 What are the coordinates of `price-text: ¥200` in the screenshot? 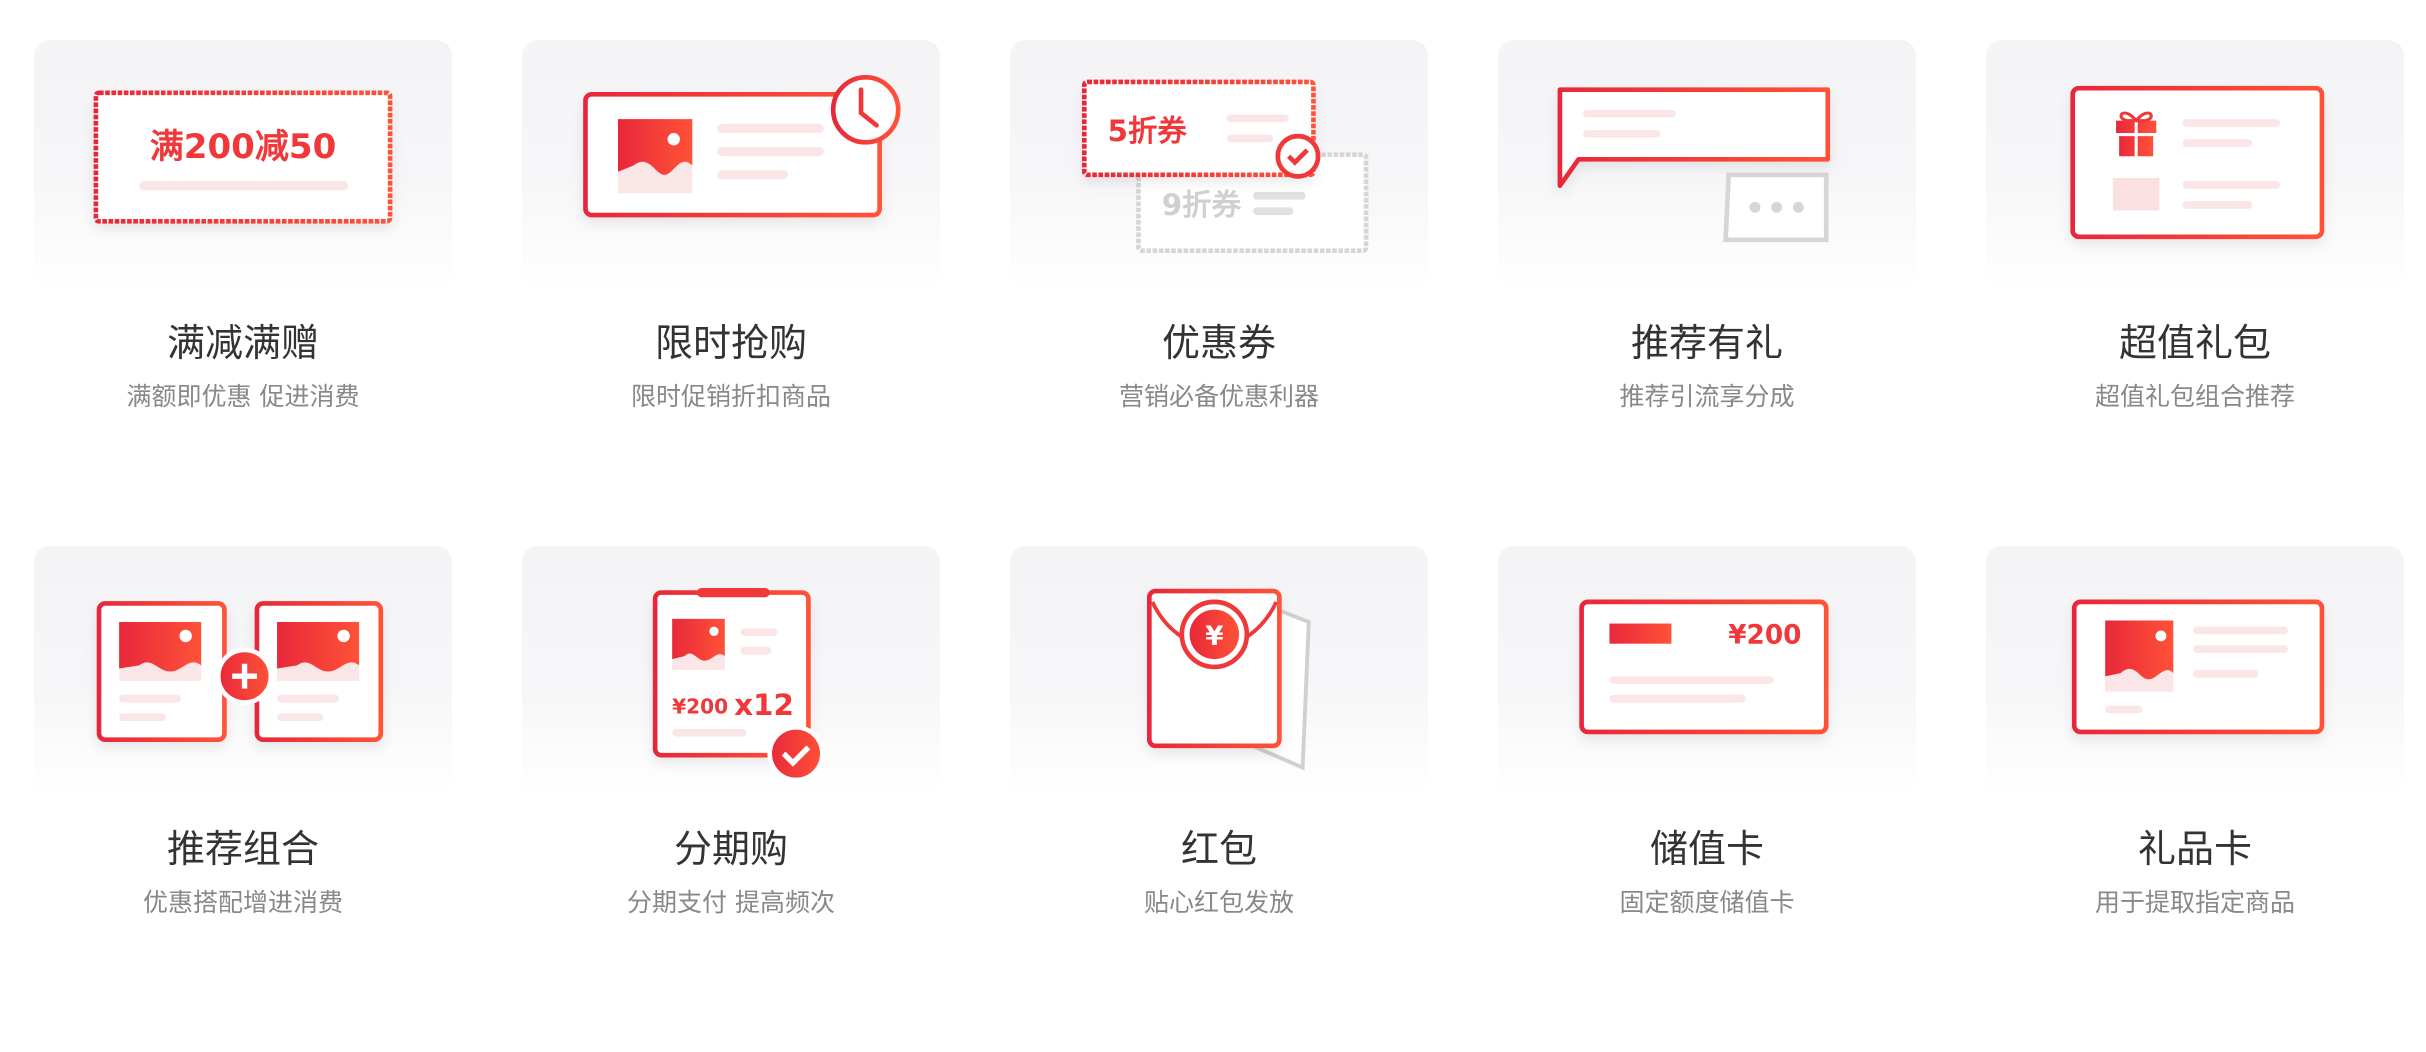 It's located at (700, 706).